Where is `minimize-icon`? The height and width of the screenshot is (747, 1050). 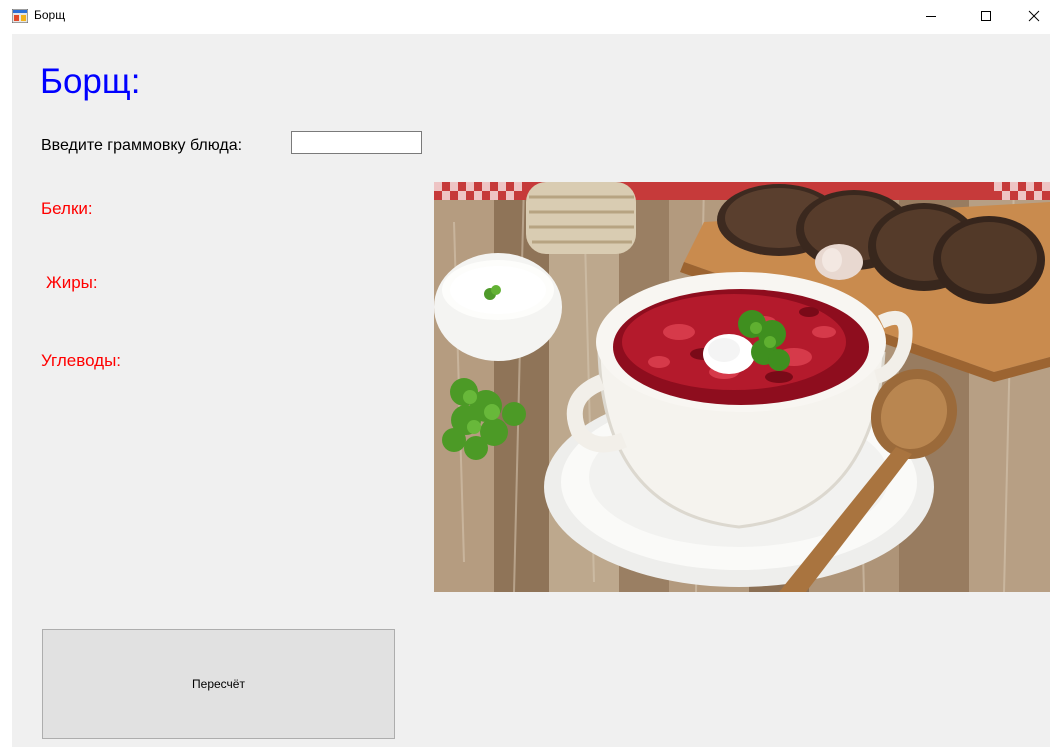 minimize-icon is located at coordinates (931, 16).